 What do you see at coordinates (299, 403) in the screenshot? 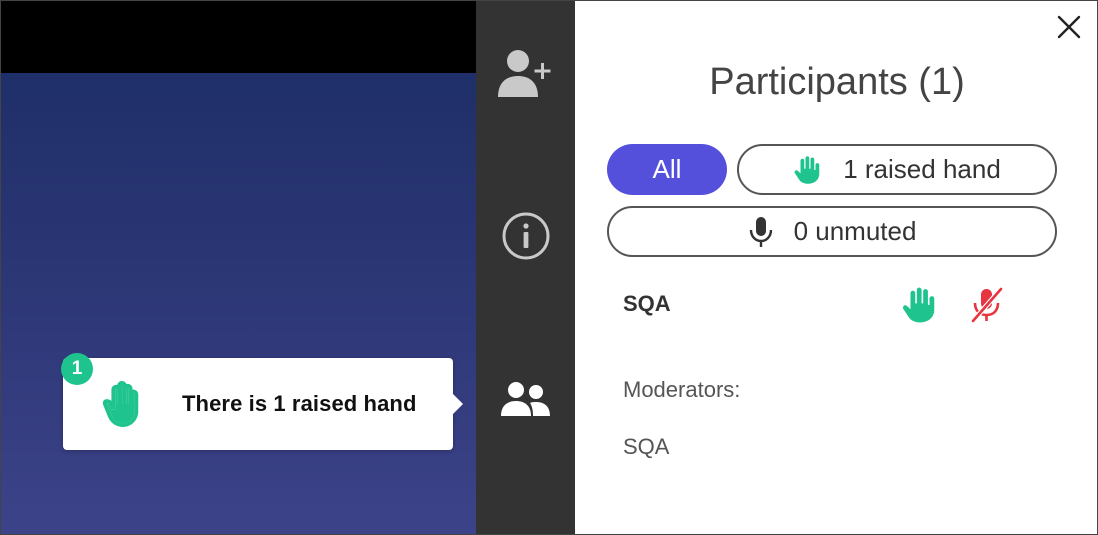
I see `tooltip-text: There is 1 raised hand` at bounding box center [299, 403].